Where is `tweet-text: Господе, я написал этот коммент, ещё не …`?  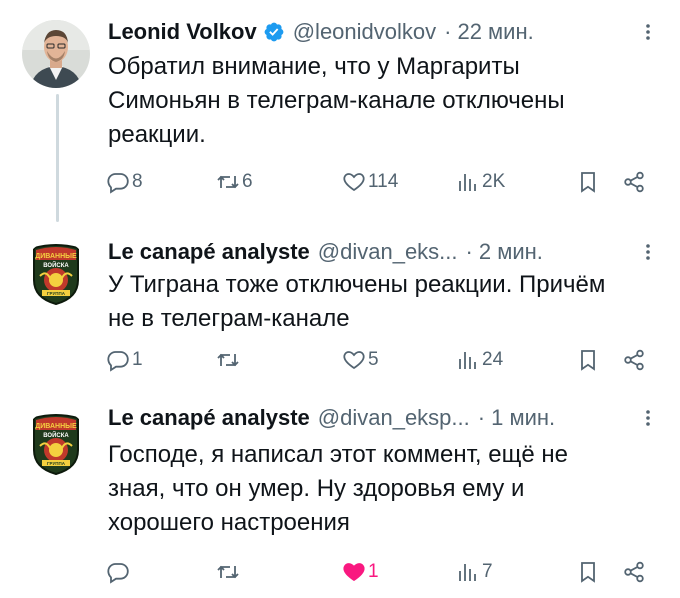
tweet-text: Господе, я написал этот коммент, ещё не … is located at coordinates (378, 489).